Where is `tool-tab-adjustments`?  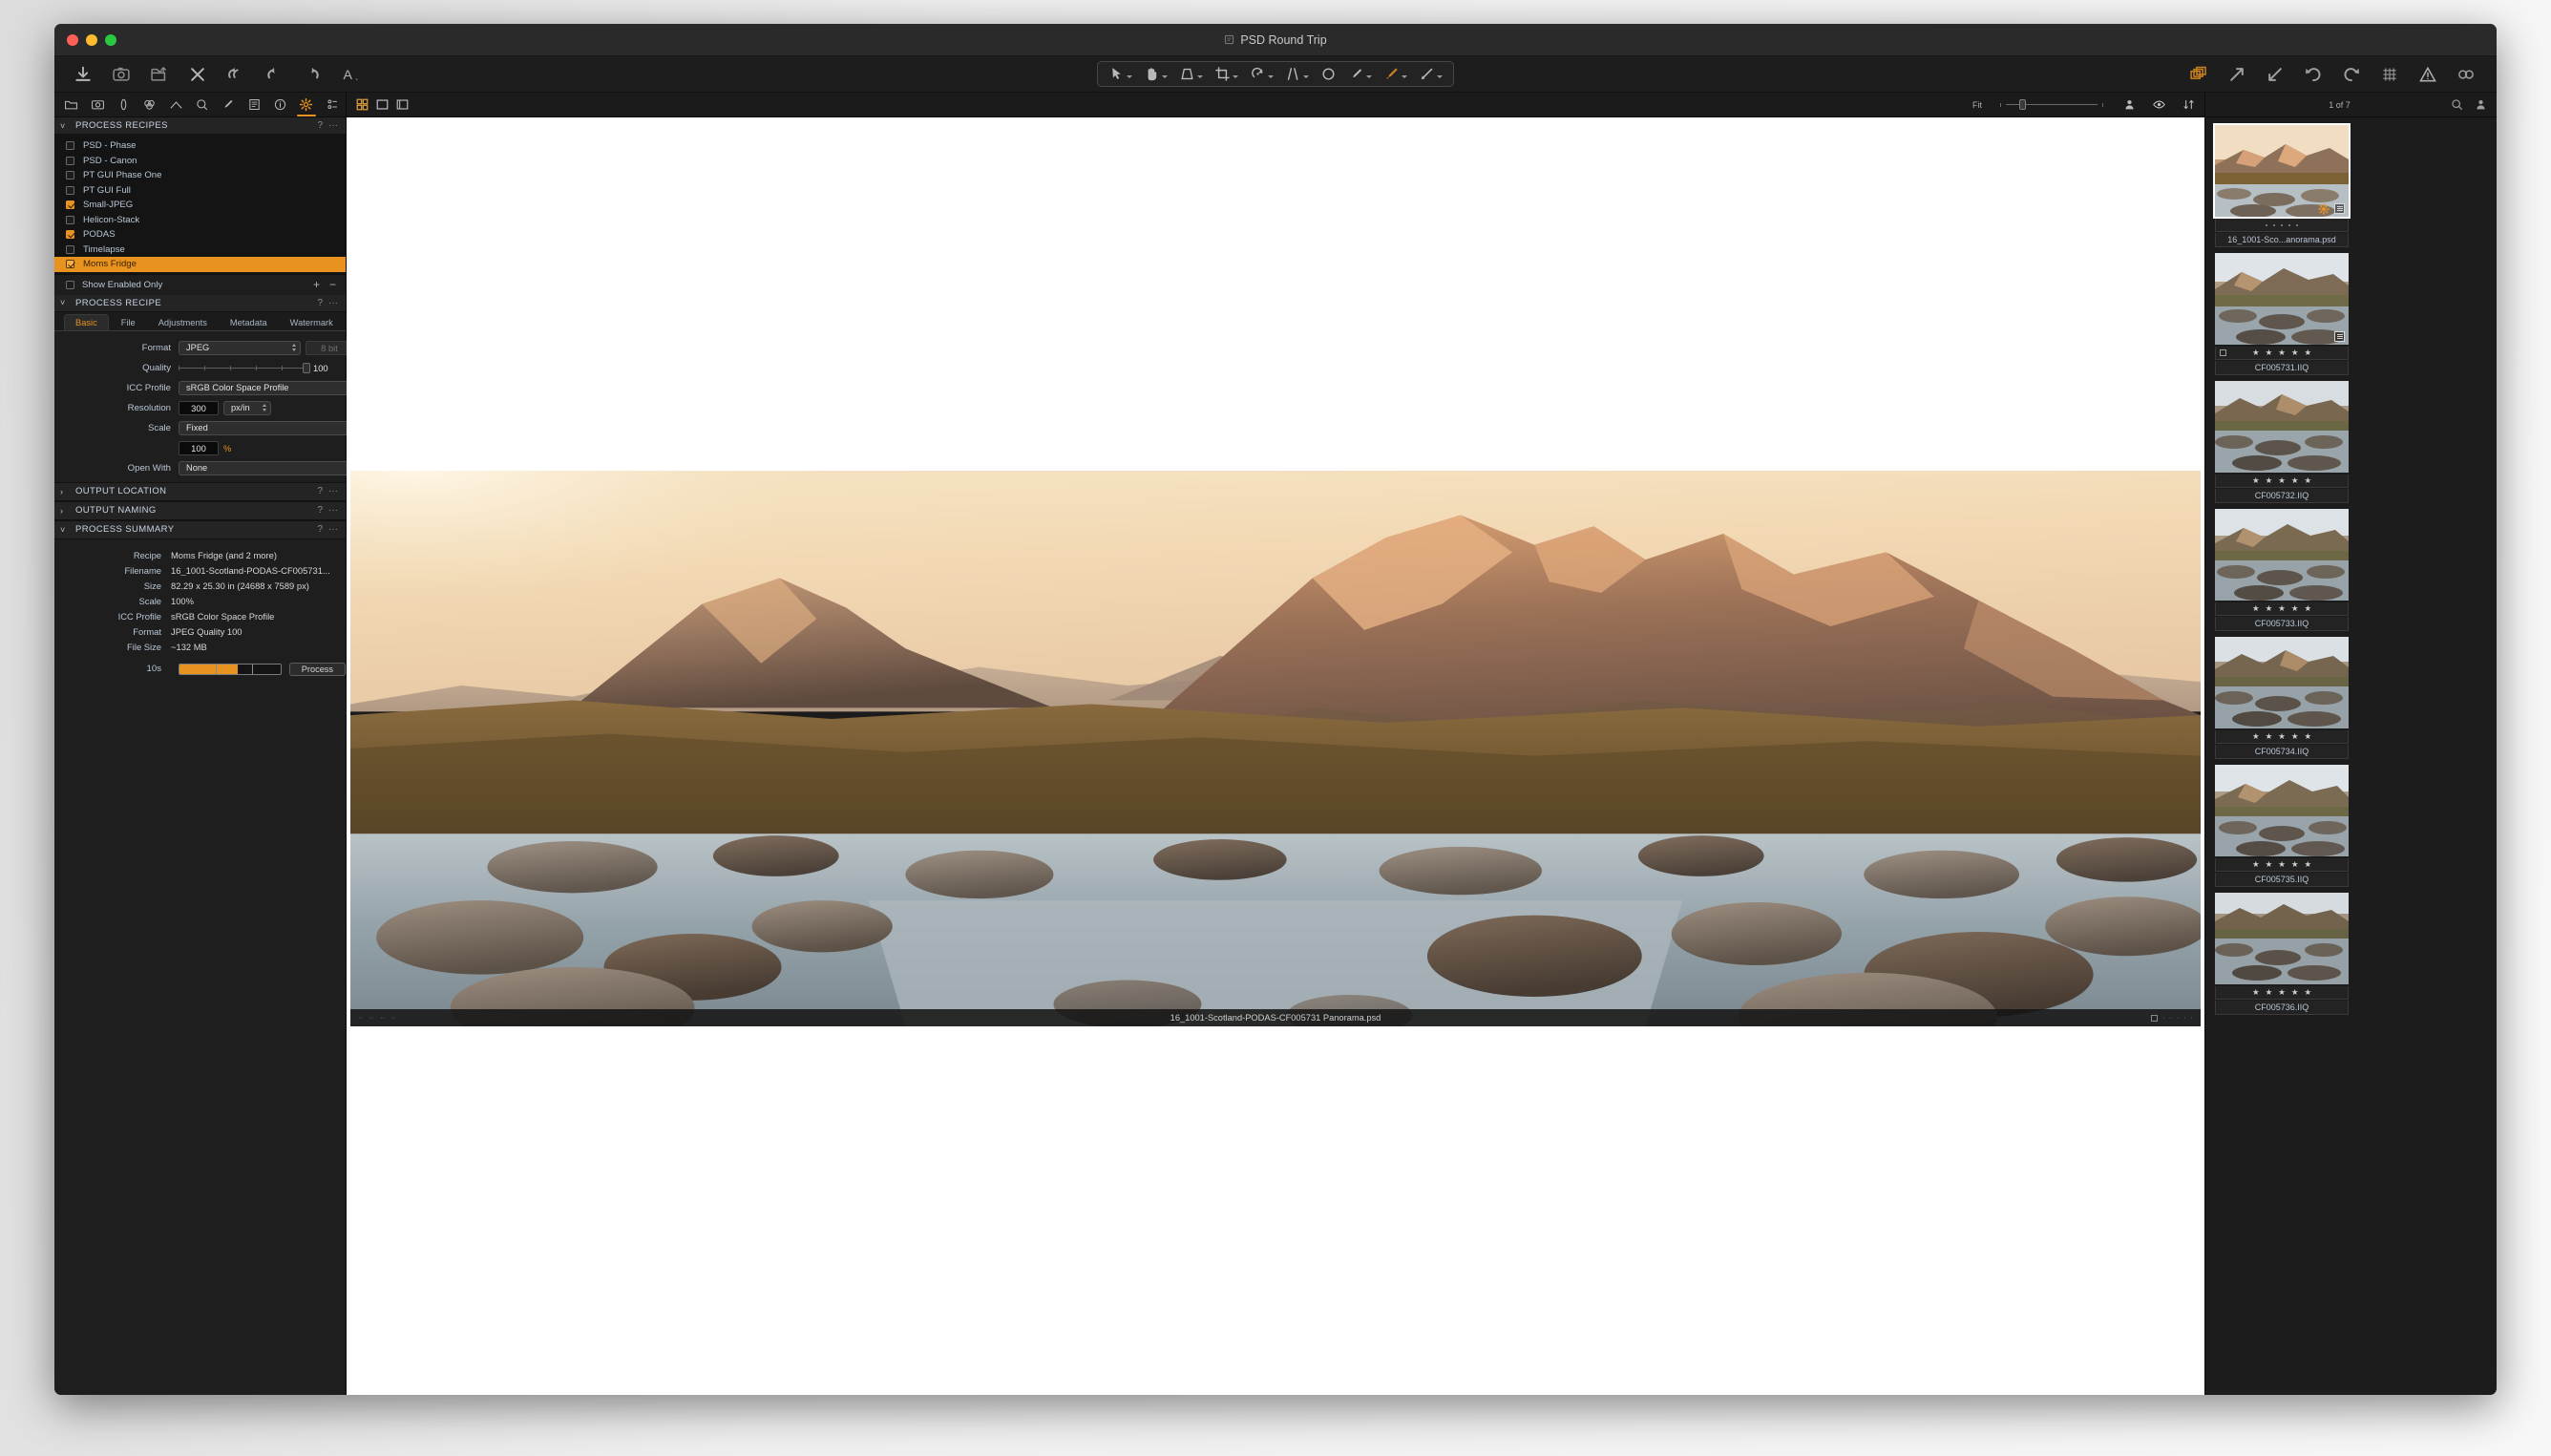 tool-tab-adjustments is located at coordinates (228, 105).